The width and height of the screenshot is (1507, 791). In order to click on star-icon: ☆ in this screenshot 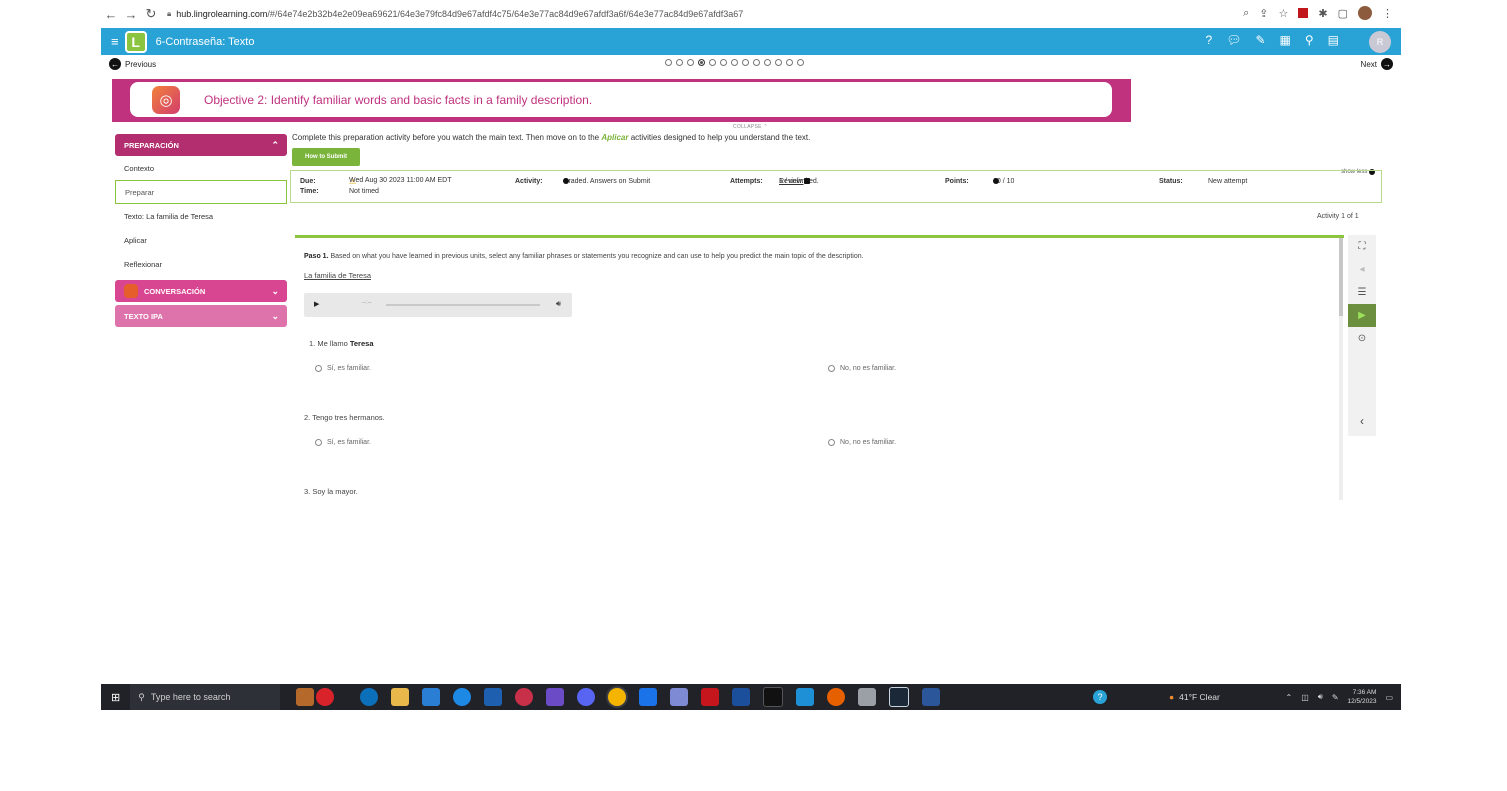, I will do `click(1284, 13)`.